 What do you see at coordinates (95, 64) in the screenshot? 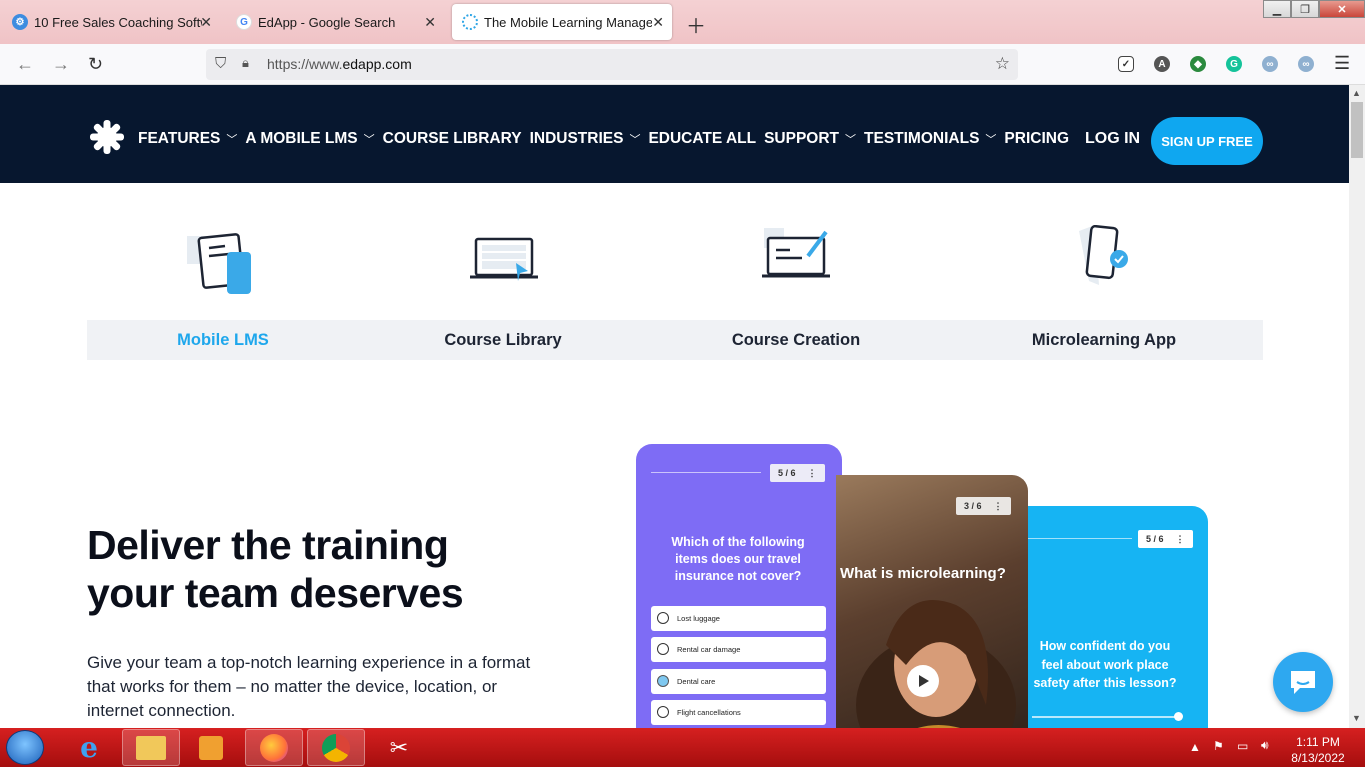
I see `reload-icon: ↻` at bounding box center [95, 64].